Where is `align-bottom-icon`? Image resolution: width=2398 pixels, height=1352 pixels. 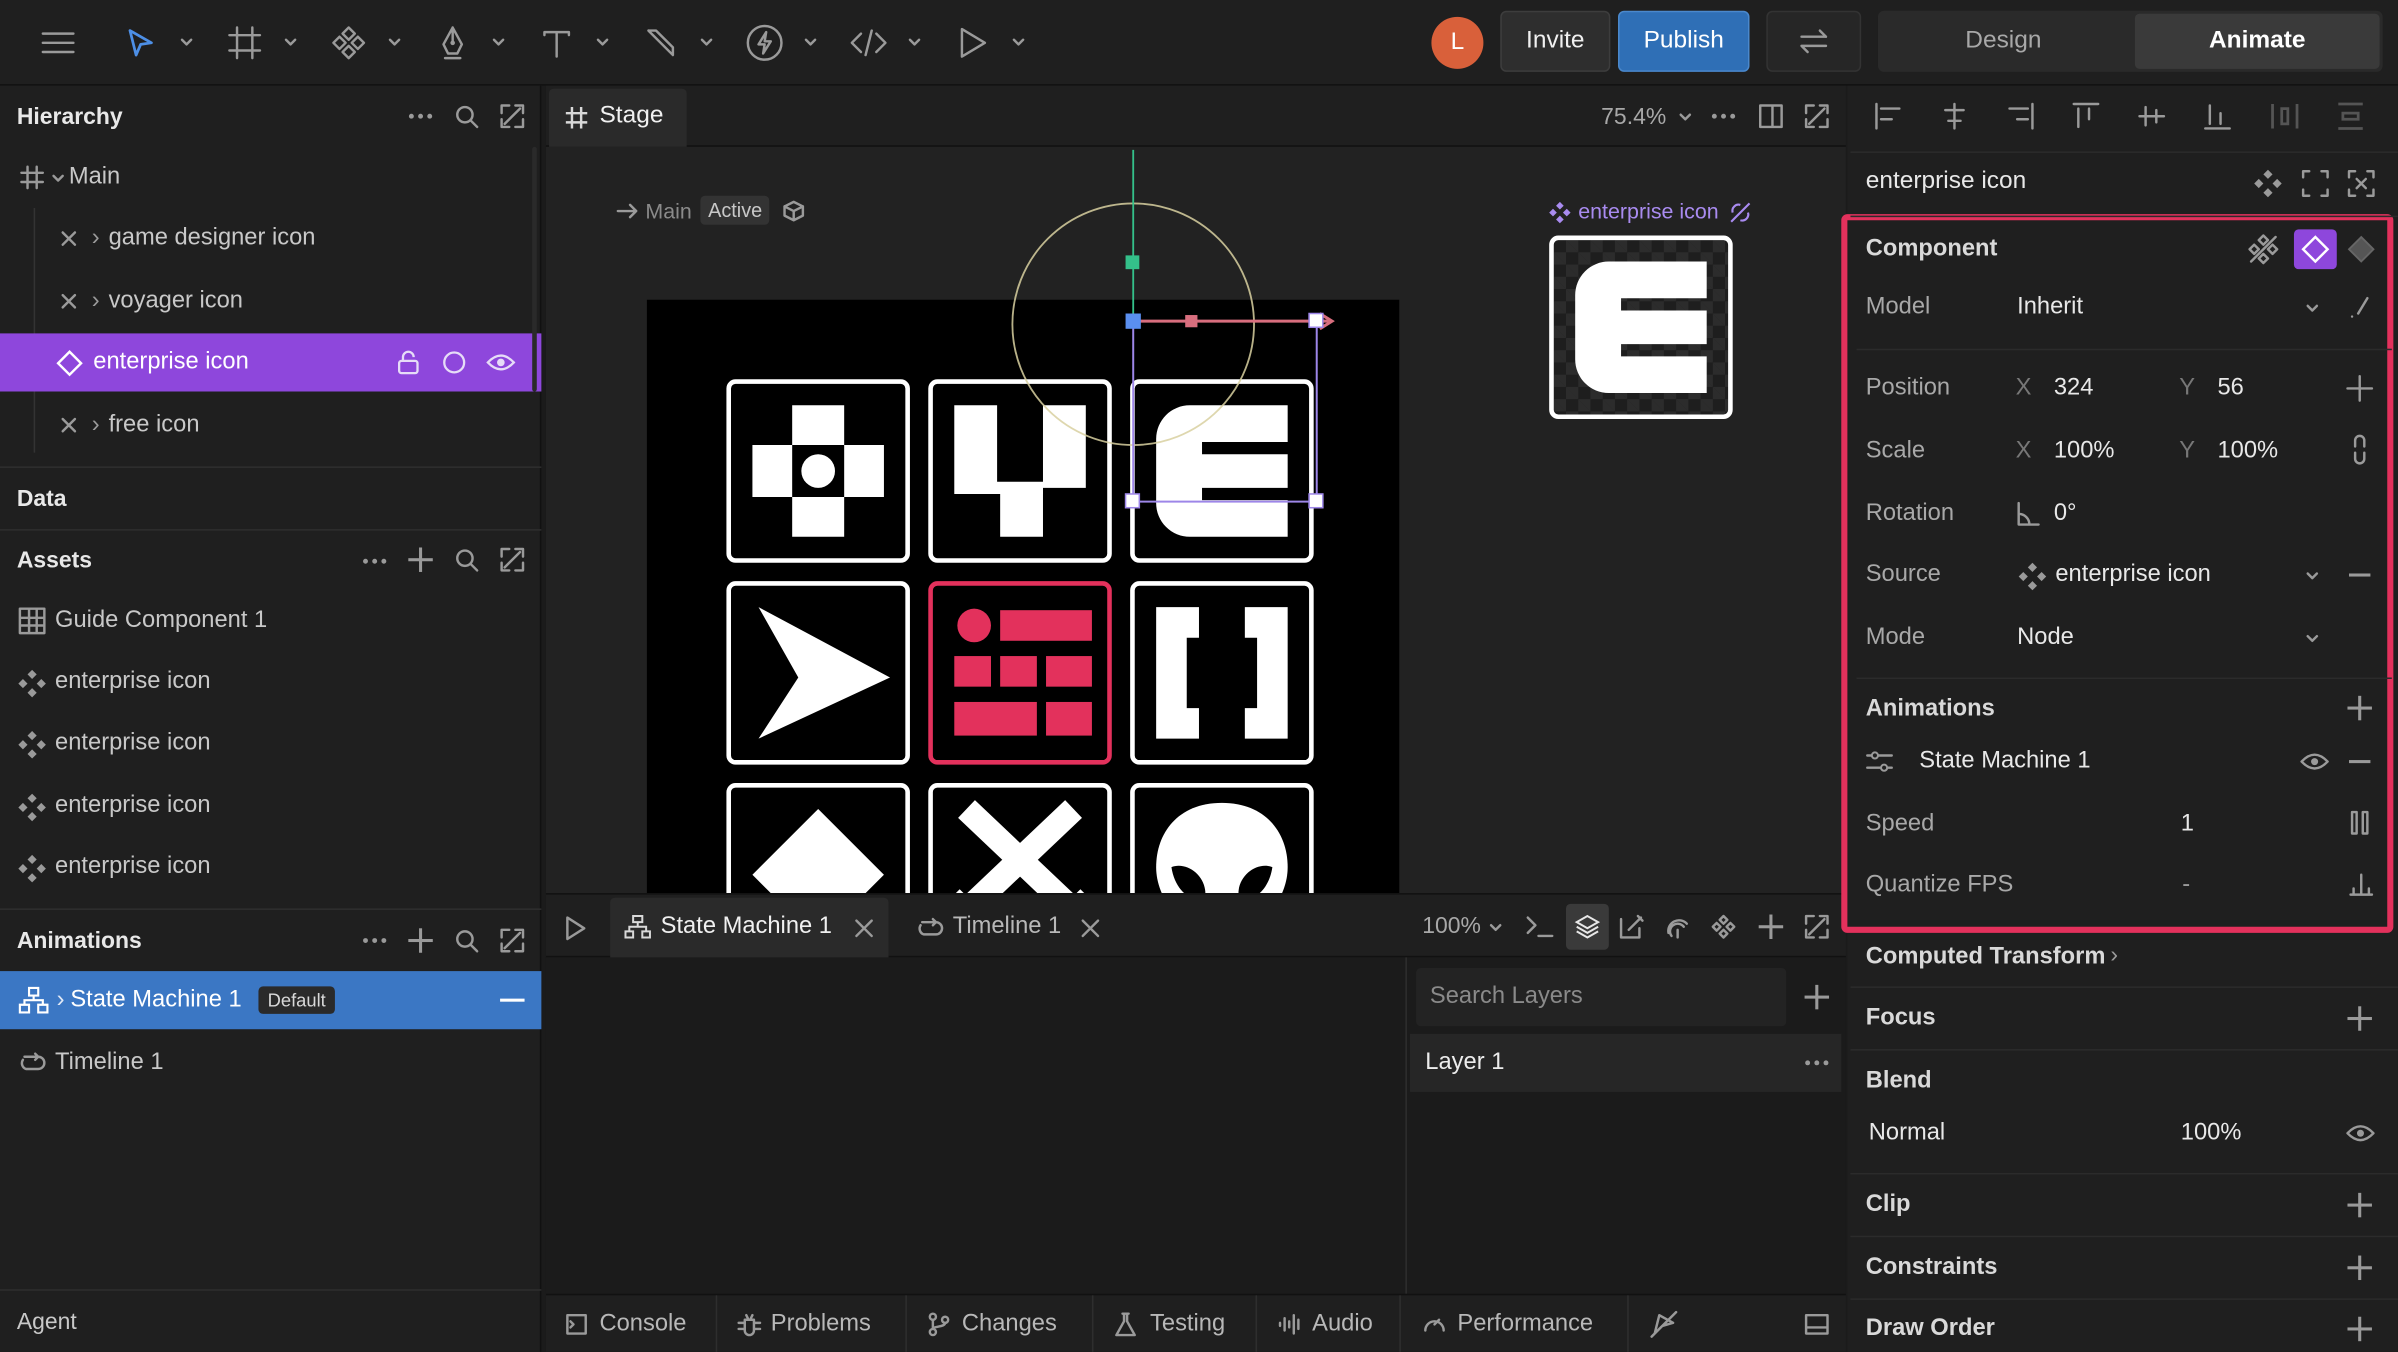
align-bottom-icon is located at coordinates (2218, 116).